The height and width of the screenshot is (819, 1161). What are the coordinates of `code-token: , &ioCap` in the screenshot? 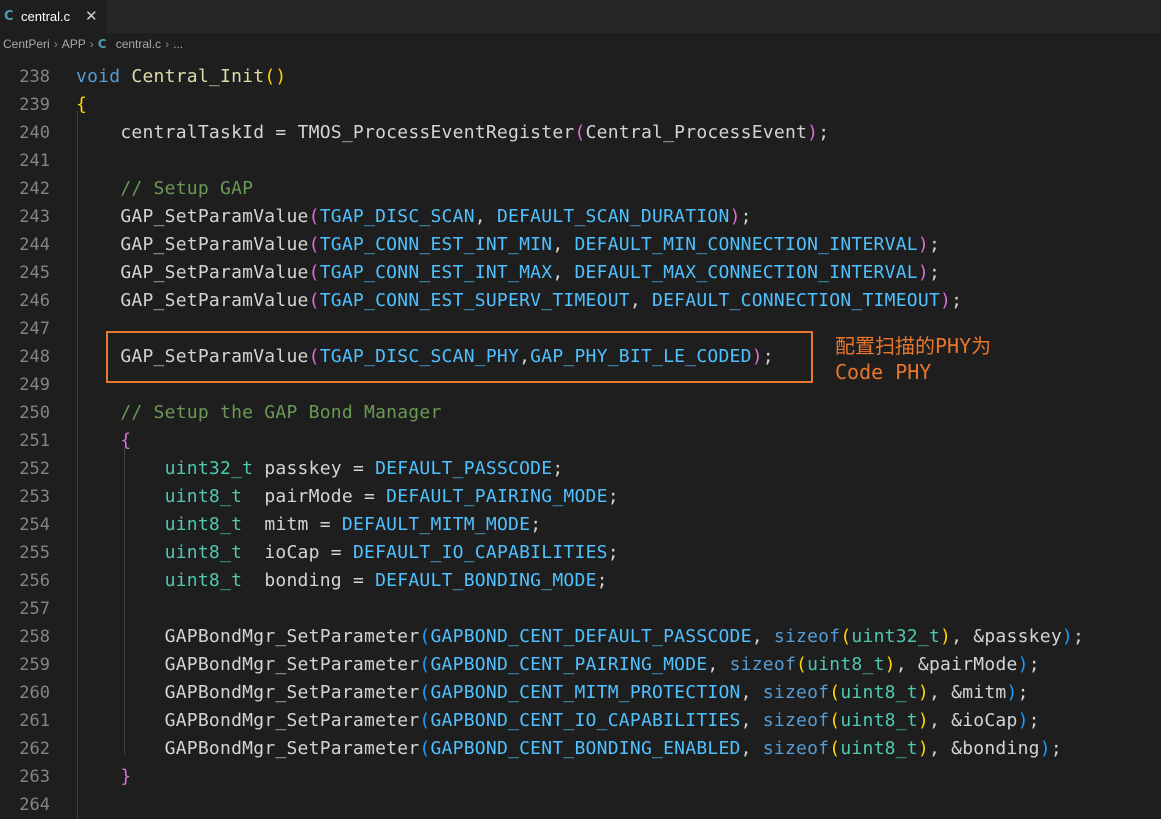 It's located at (973, 720).